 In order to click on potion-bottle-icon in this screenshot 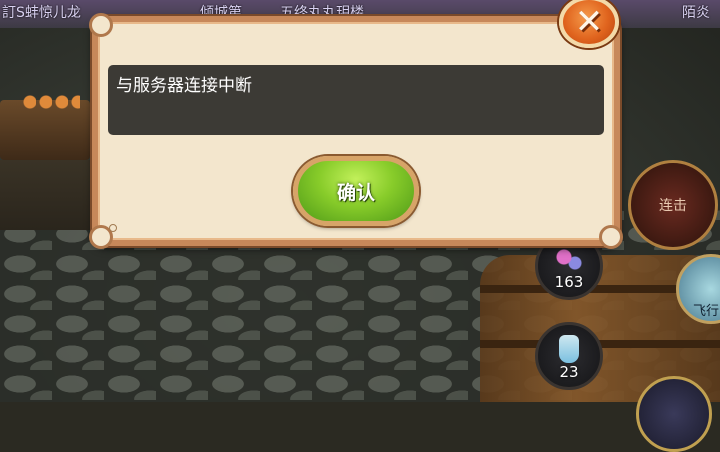, I will do `click(569, 349)`.